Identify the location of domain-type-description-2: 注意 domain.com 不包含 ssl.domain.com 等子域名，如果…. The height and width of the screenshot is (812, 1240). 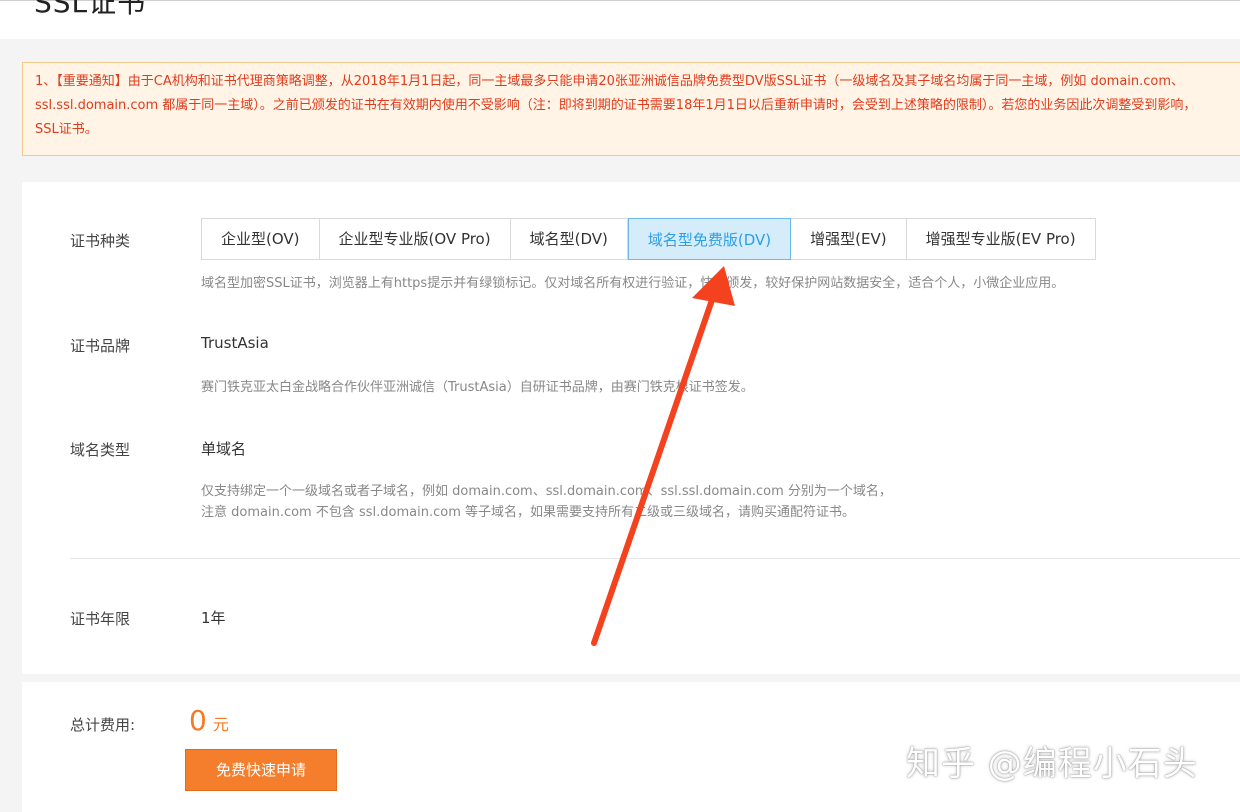
(528, 512).